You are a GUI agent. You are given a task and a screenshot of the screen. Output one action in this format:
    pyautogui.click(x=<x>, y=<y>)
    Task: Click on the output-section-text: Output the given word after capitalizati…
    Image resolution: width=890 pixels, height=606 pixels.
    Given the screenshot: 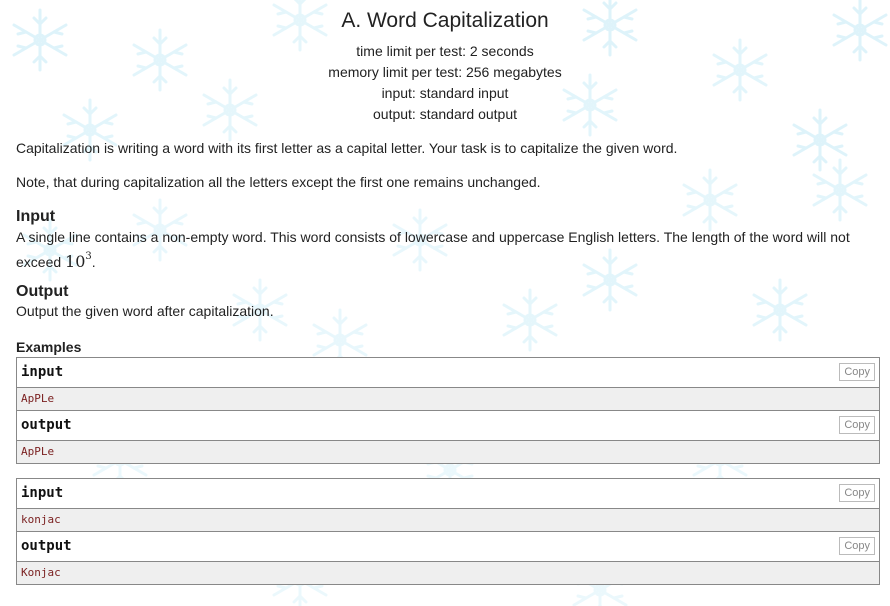 What is the action you would take?
    pyautogui.click(x=145, y=311)
    